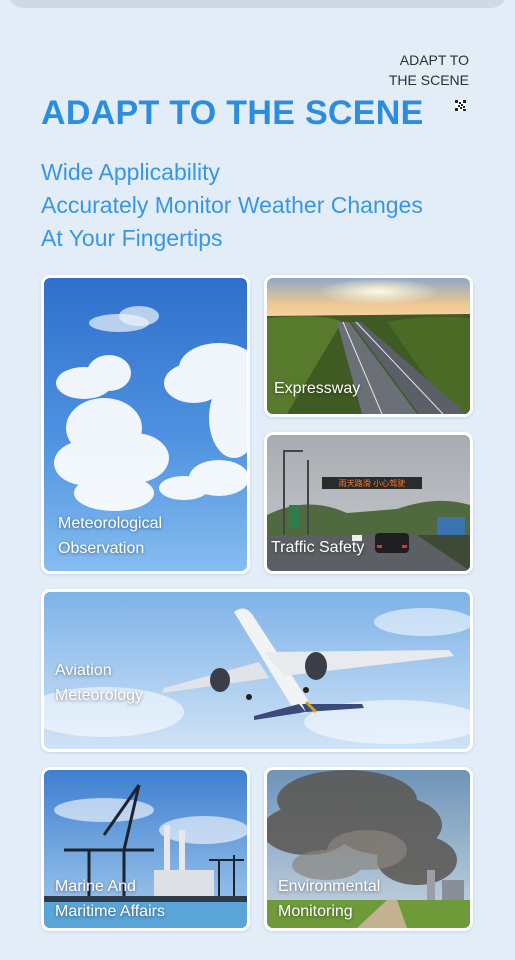 Image resolution: width=515 pixels, height=960 pixels. Describe the element at coordinates (232, 113) in the screenshot. I see `page-title: ADAPT TO THE SCENE` at that location.